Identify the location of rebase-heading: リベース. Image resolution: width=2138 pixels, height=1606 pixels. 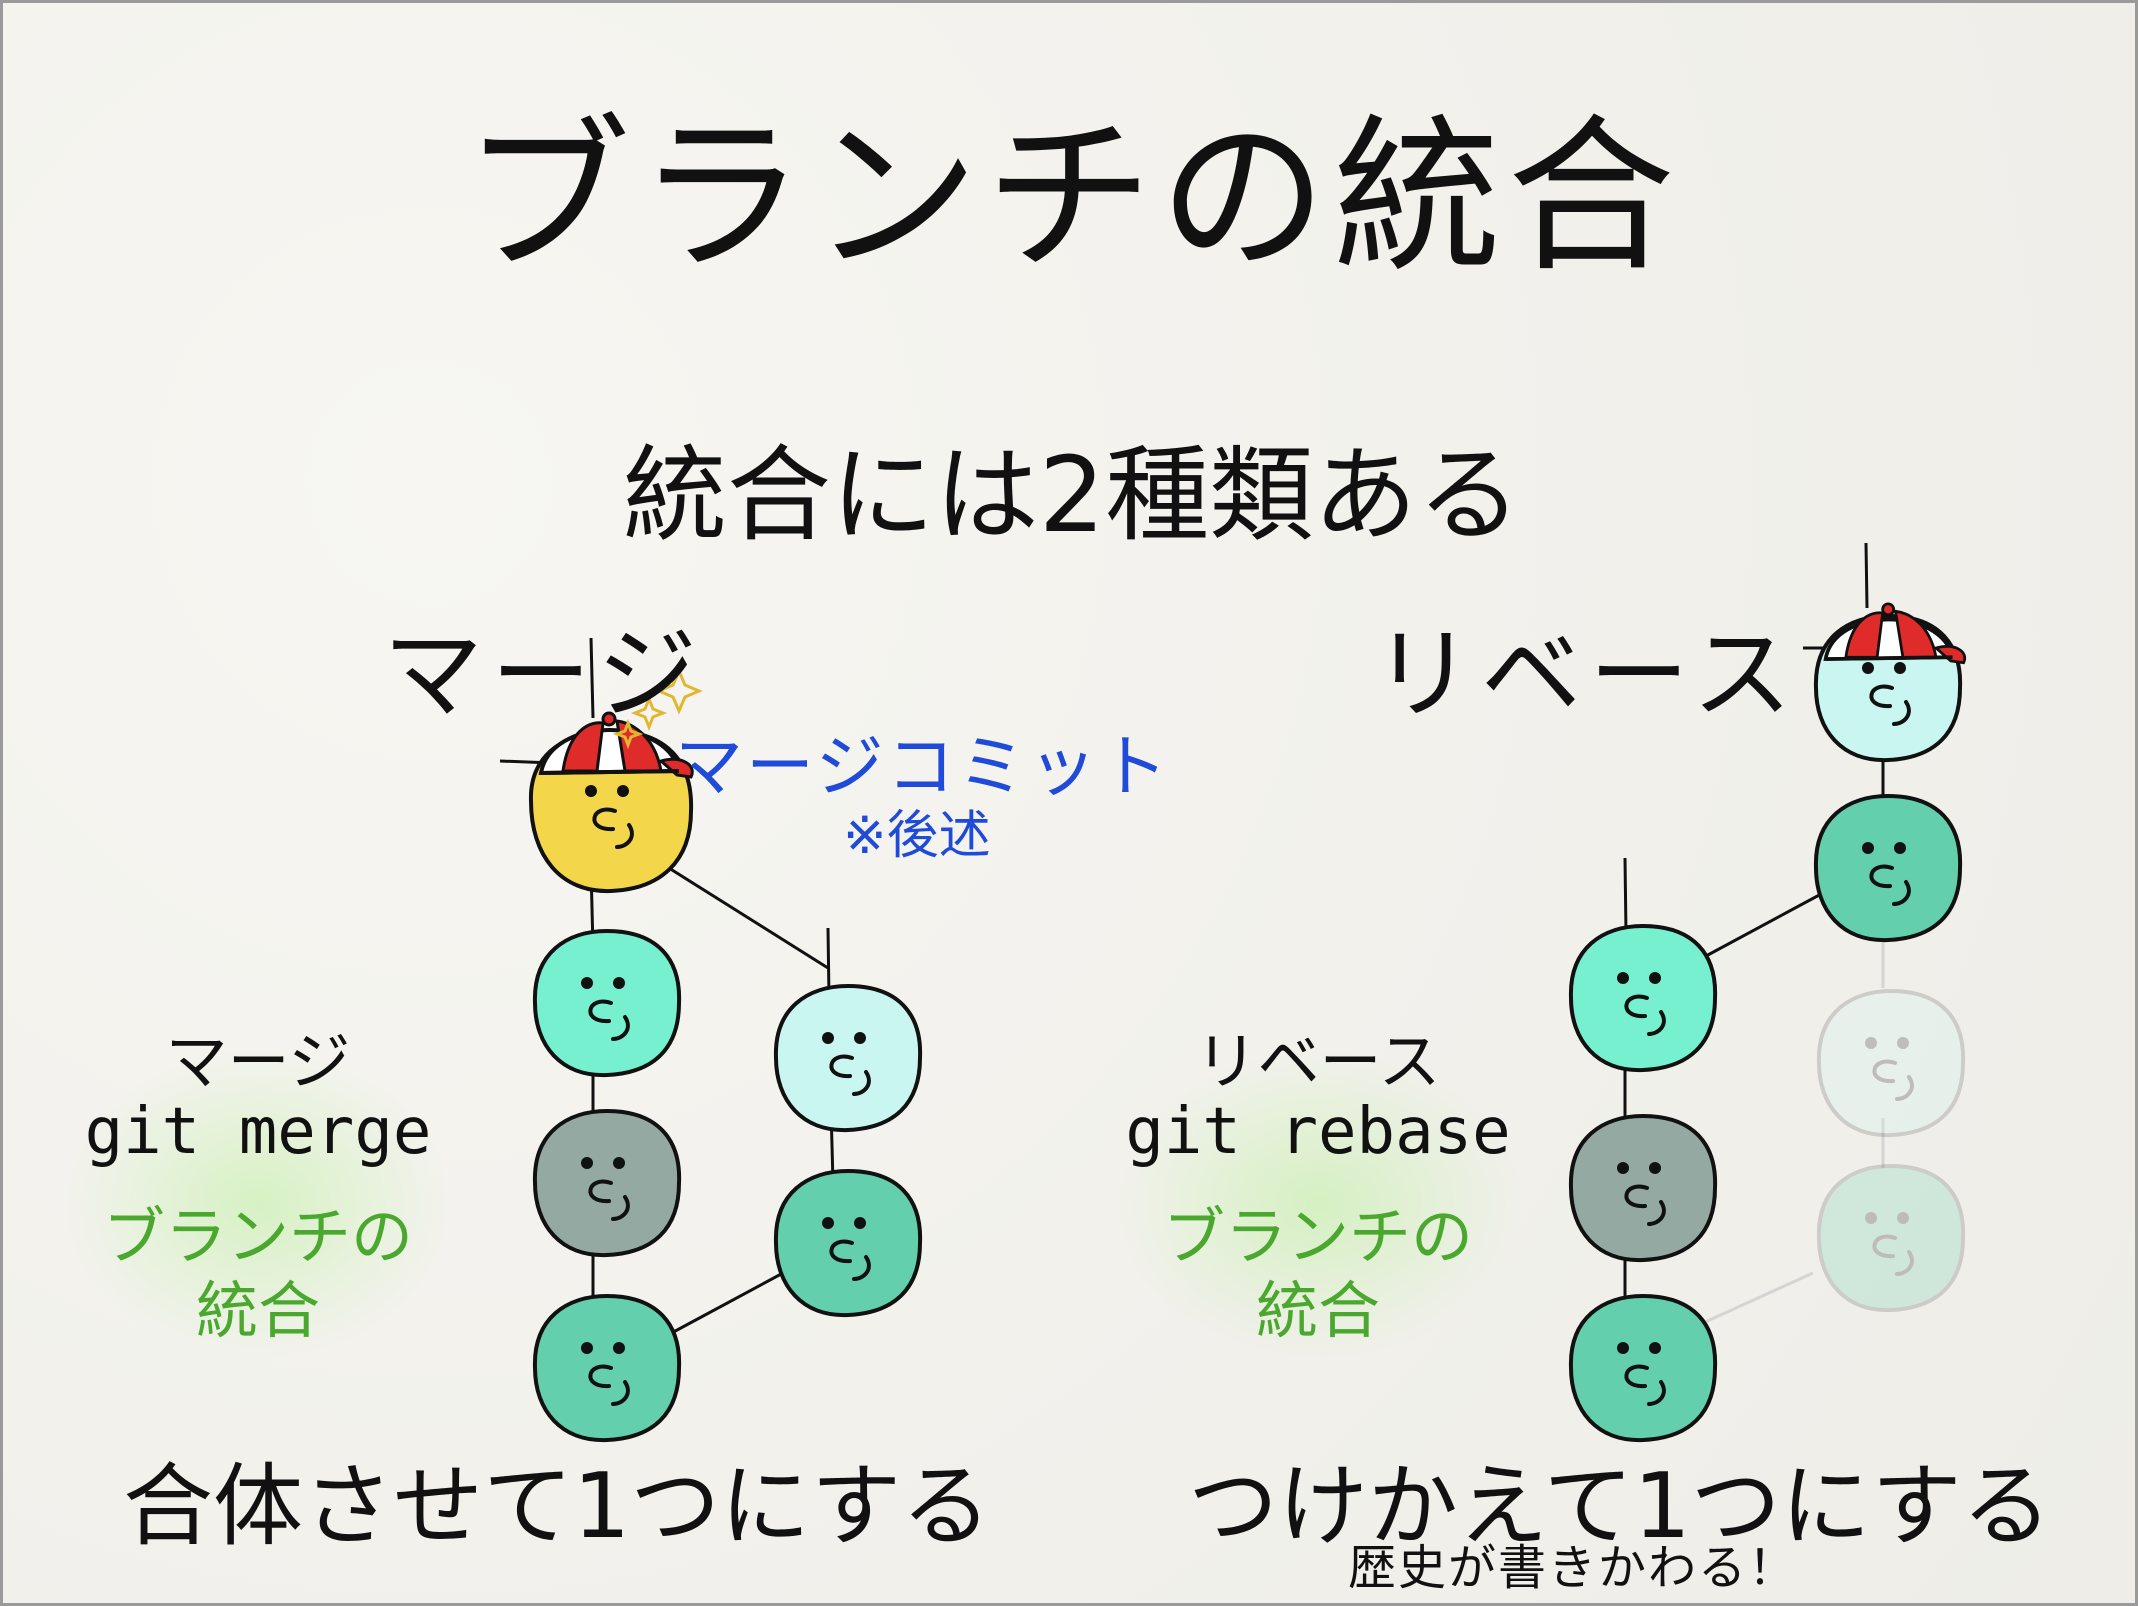
(1586, 674).